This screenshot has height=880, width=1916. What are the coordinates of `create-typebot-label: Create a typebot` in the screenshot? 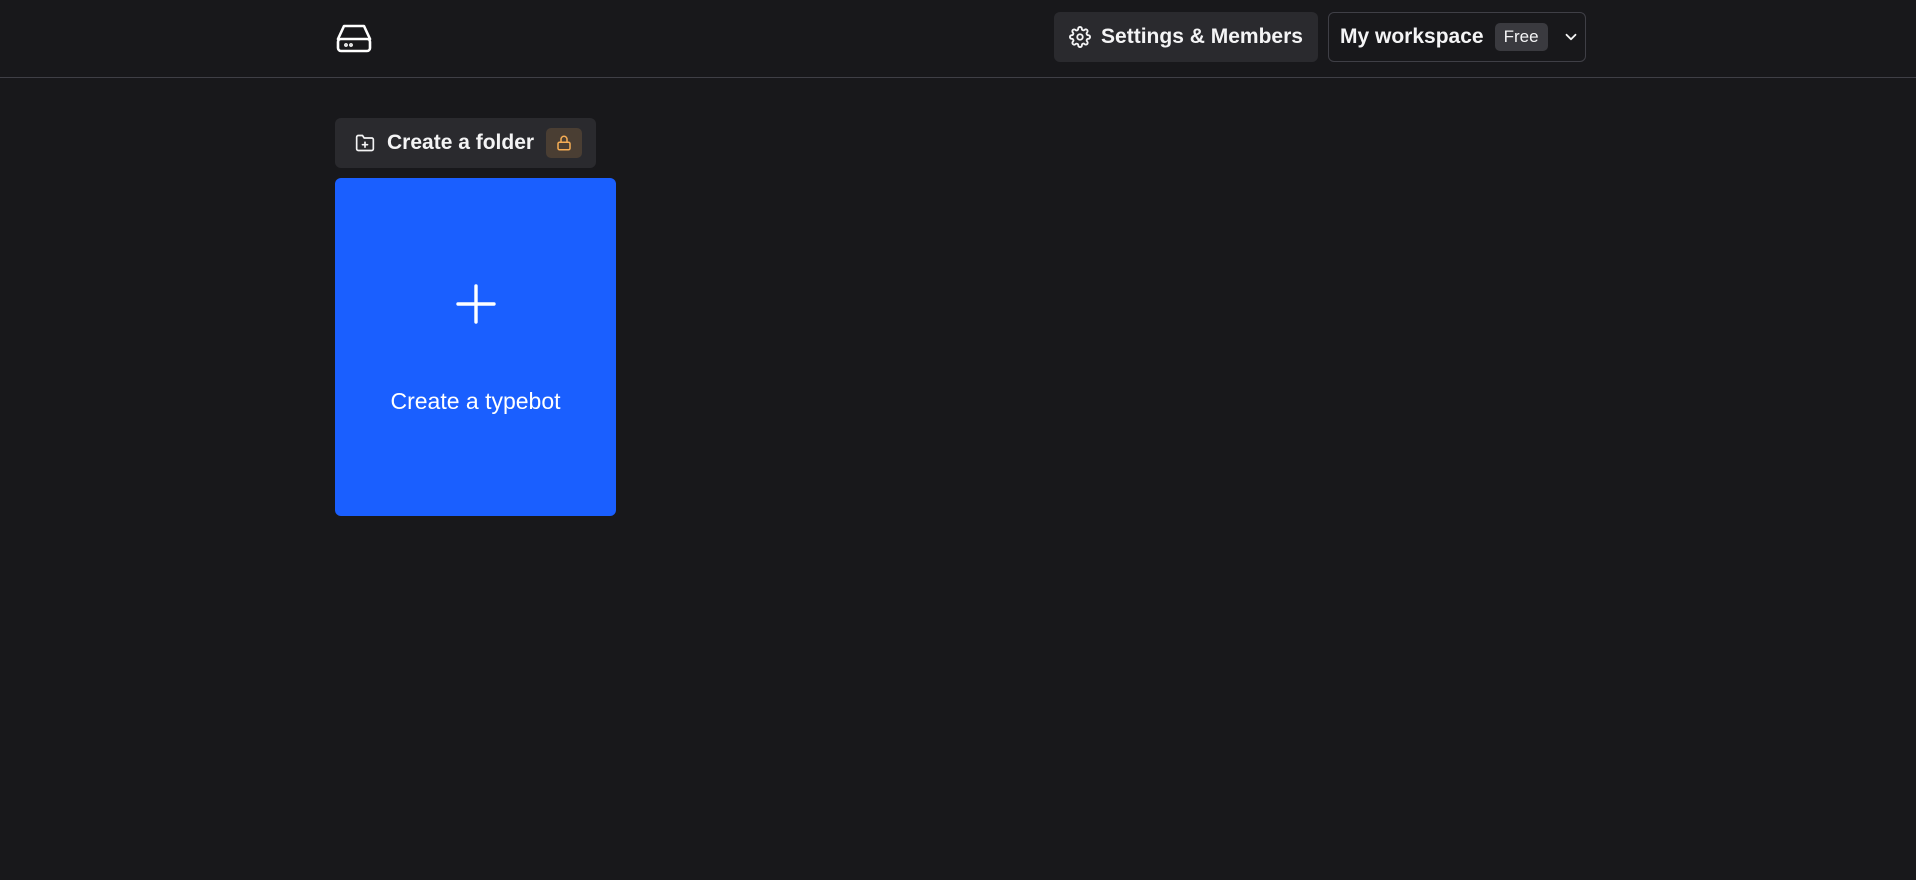 It's located at (475, 401).